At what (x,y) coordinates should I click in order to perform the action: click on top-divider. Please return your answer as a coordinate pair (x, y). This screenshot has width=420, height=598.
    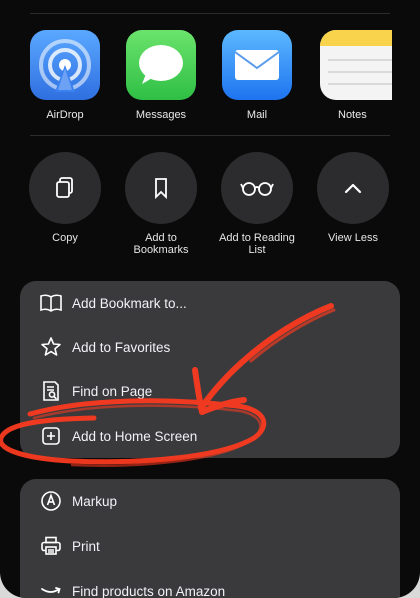
    Looking at the image, I should click on (210, 13).